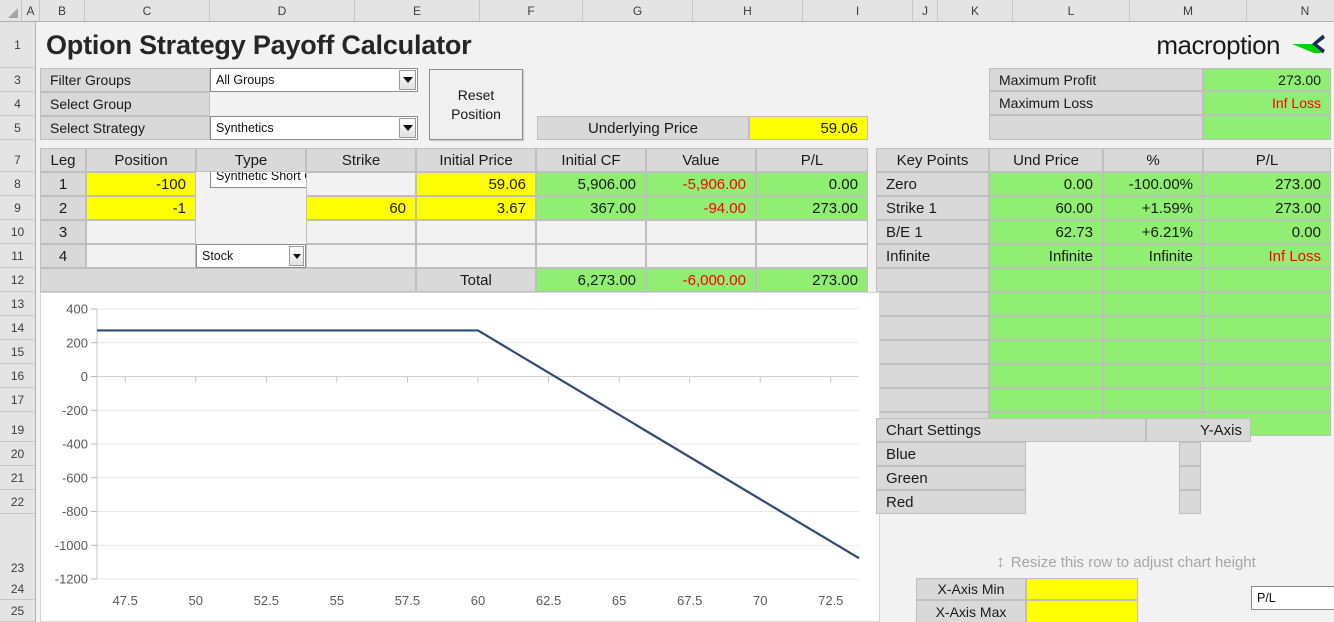 The width and height of the screenshot is (1334, 622). What do you see at coordinates (476, 184) in the screenshot?
I see `leg-initial-price-input: 59.06` at bounding box center [476, 184].